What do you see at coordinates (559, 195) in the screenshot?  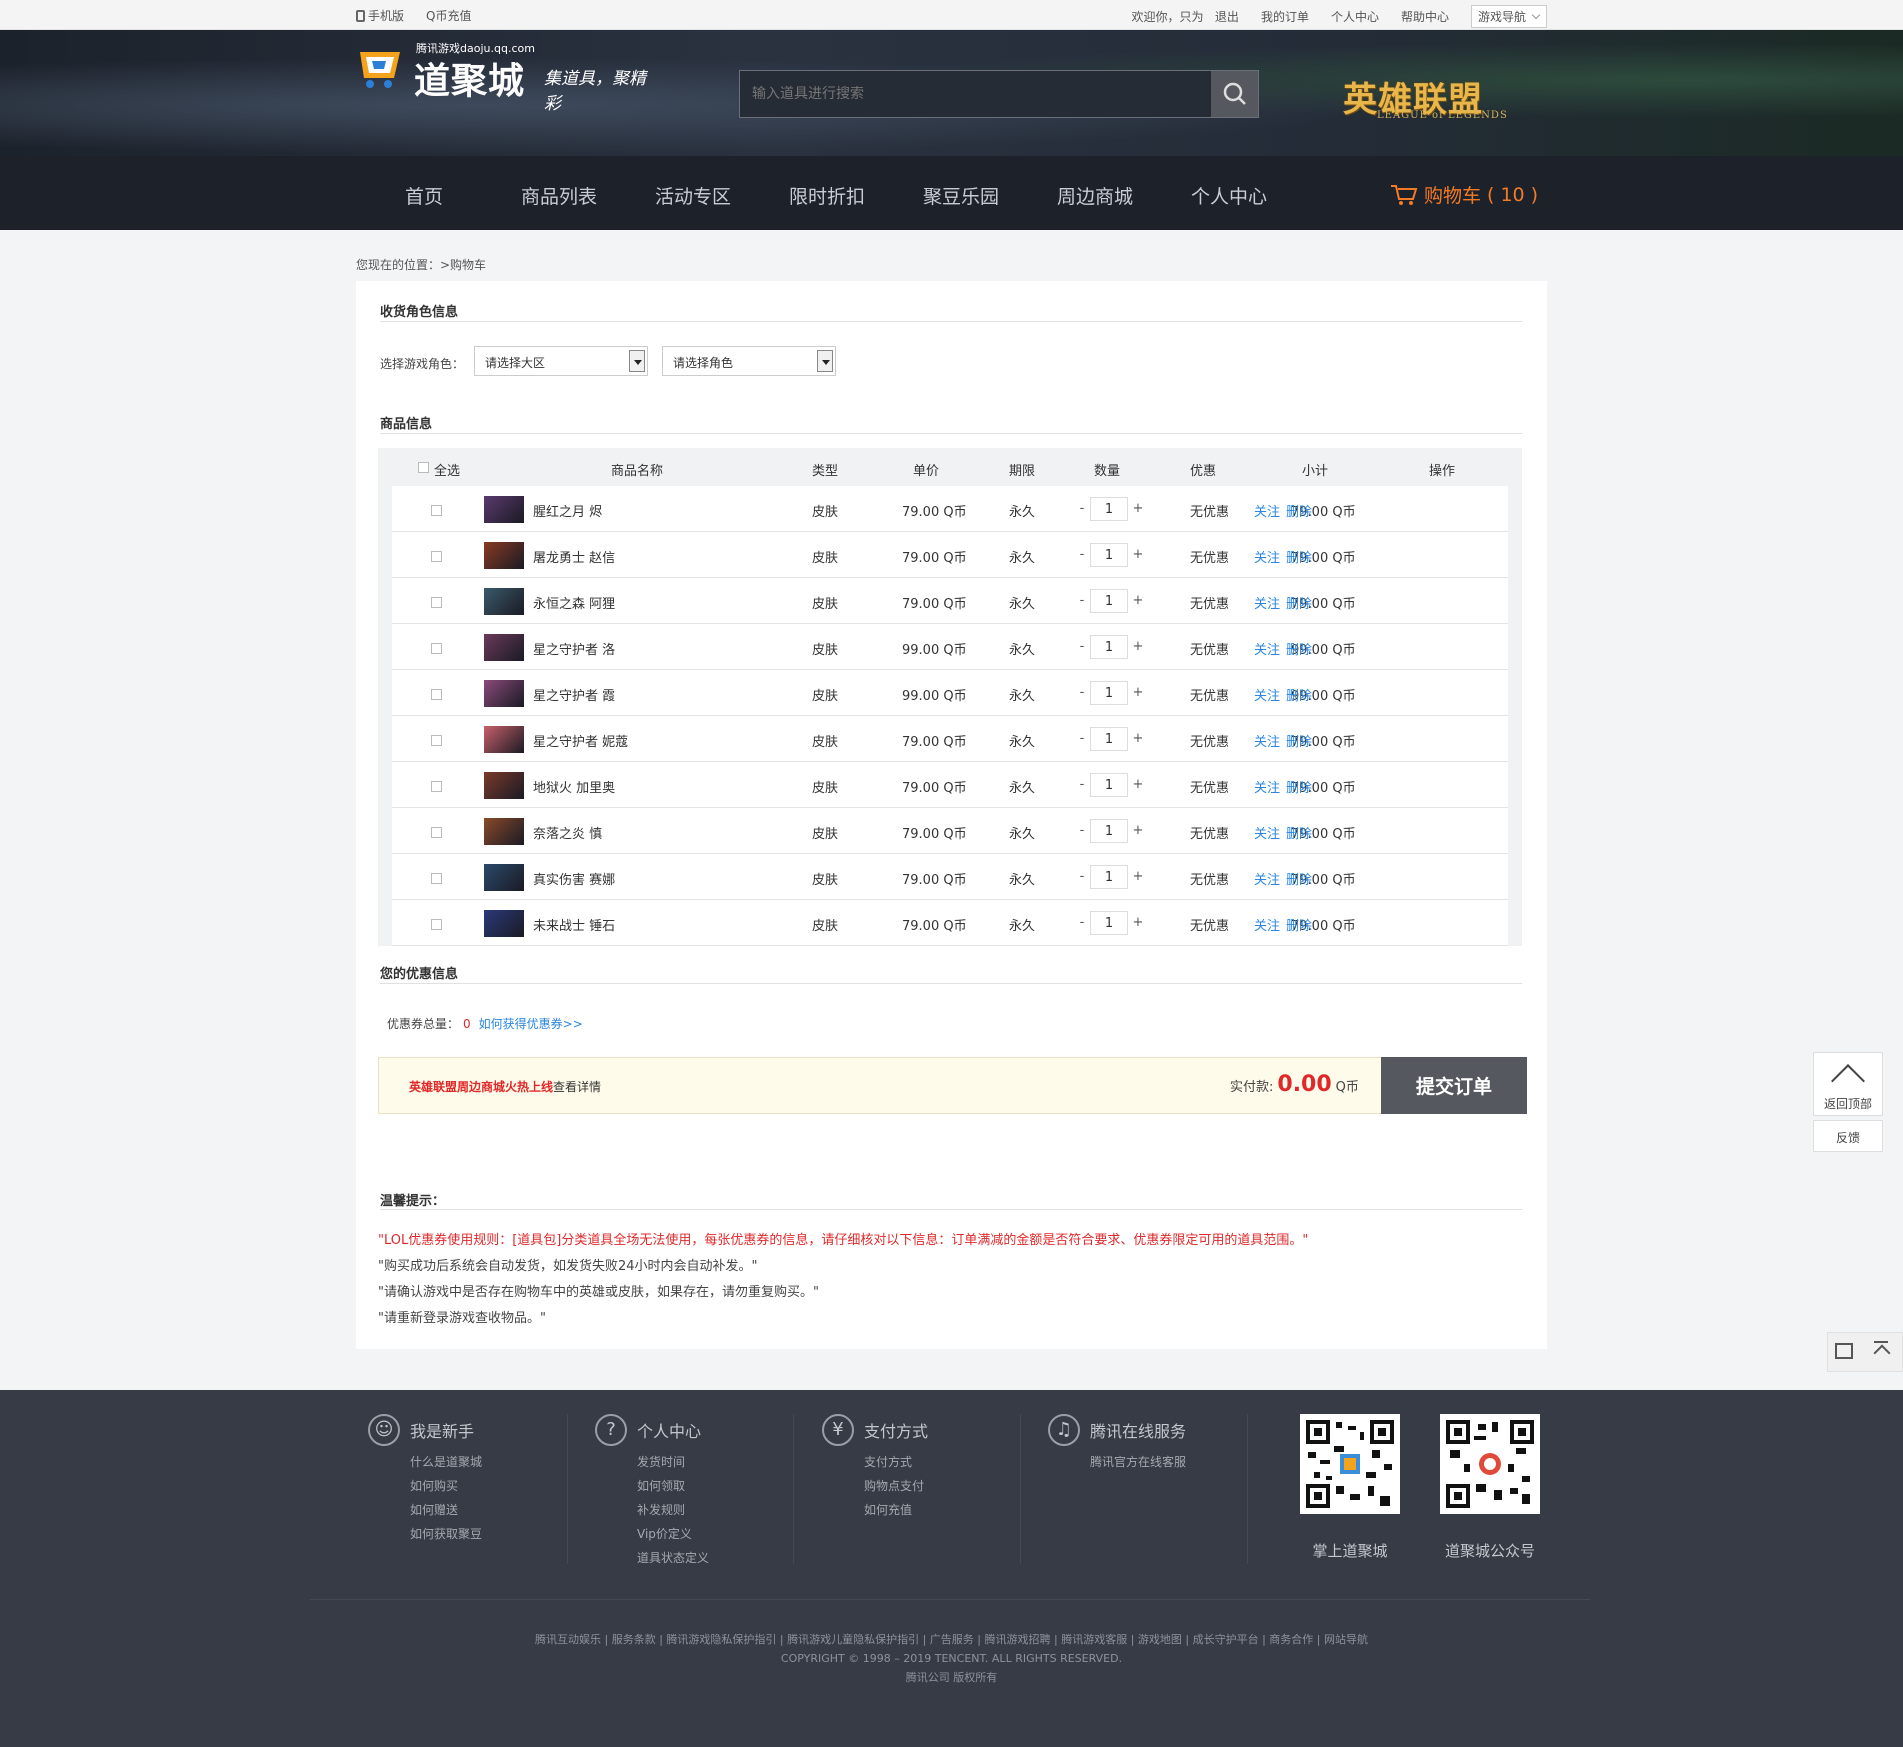 I see `nav-product-list: 商品列表` at bounding box center [559, 195].